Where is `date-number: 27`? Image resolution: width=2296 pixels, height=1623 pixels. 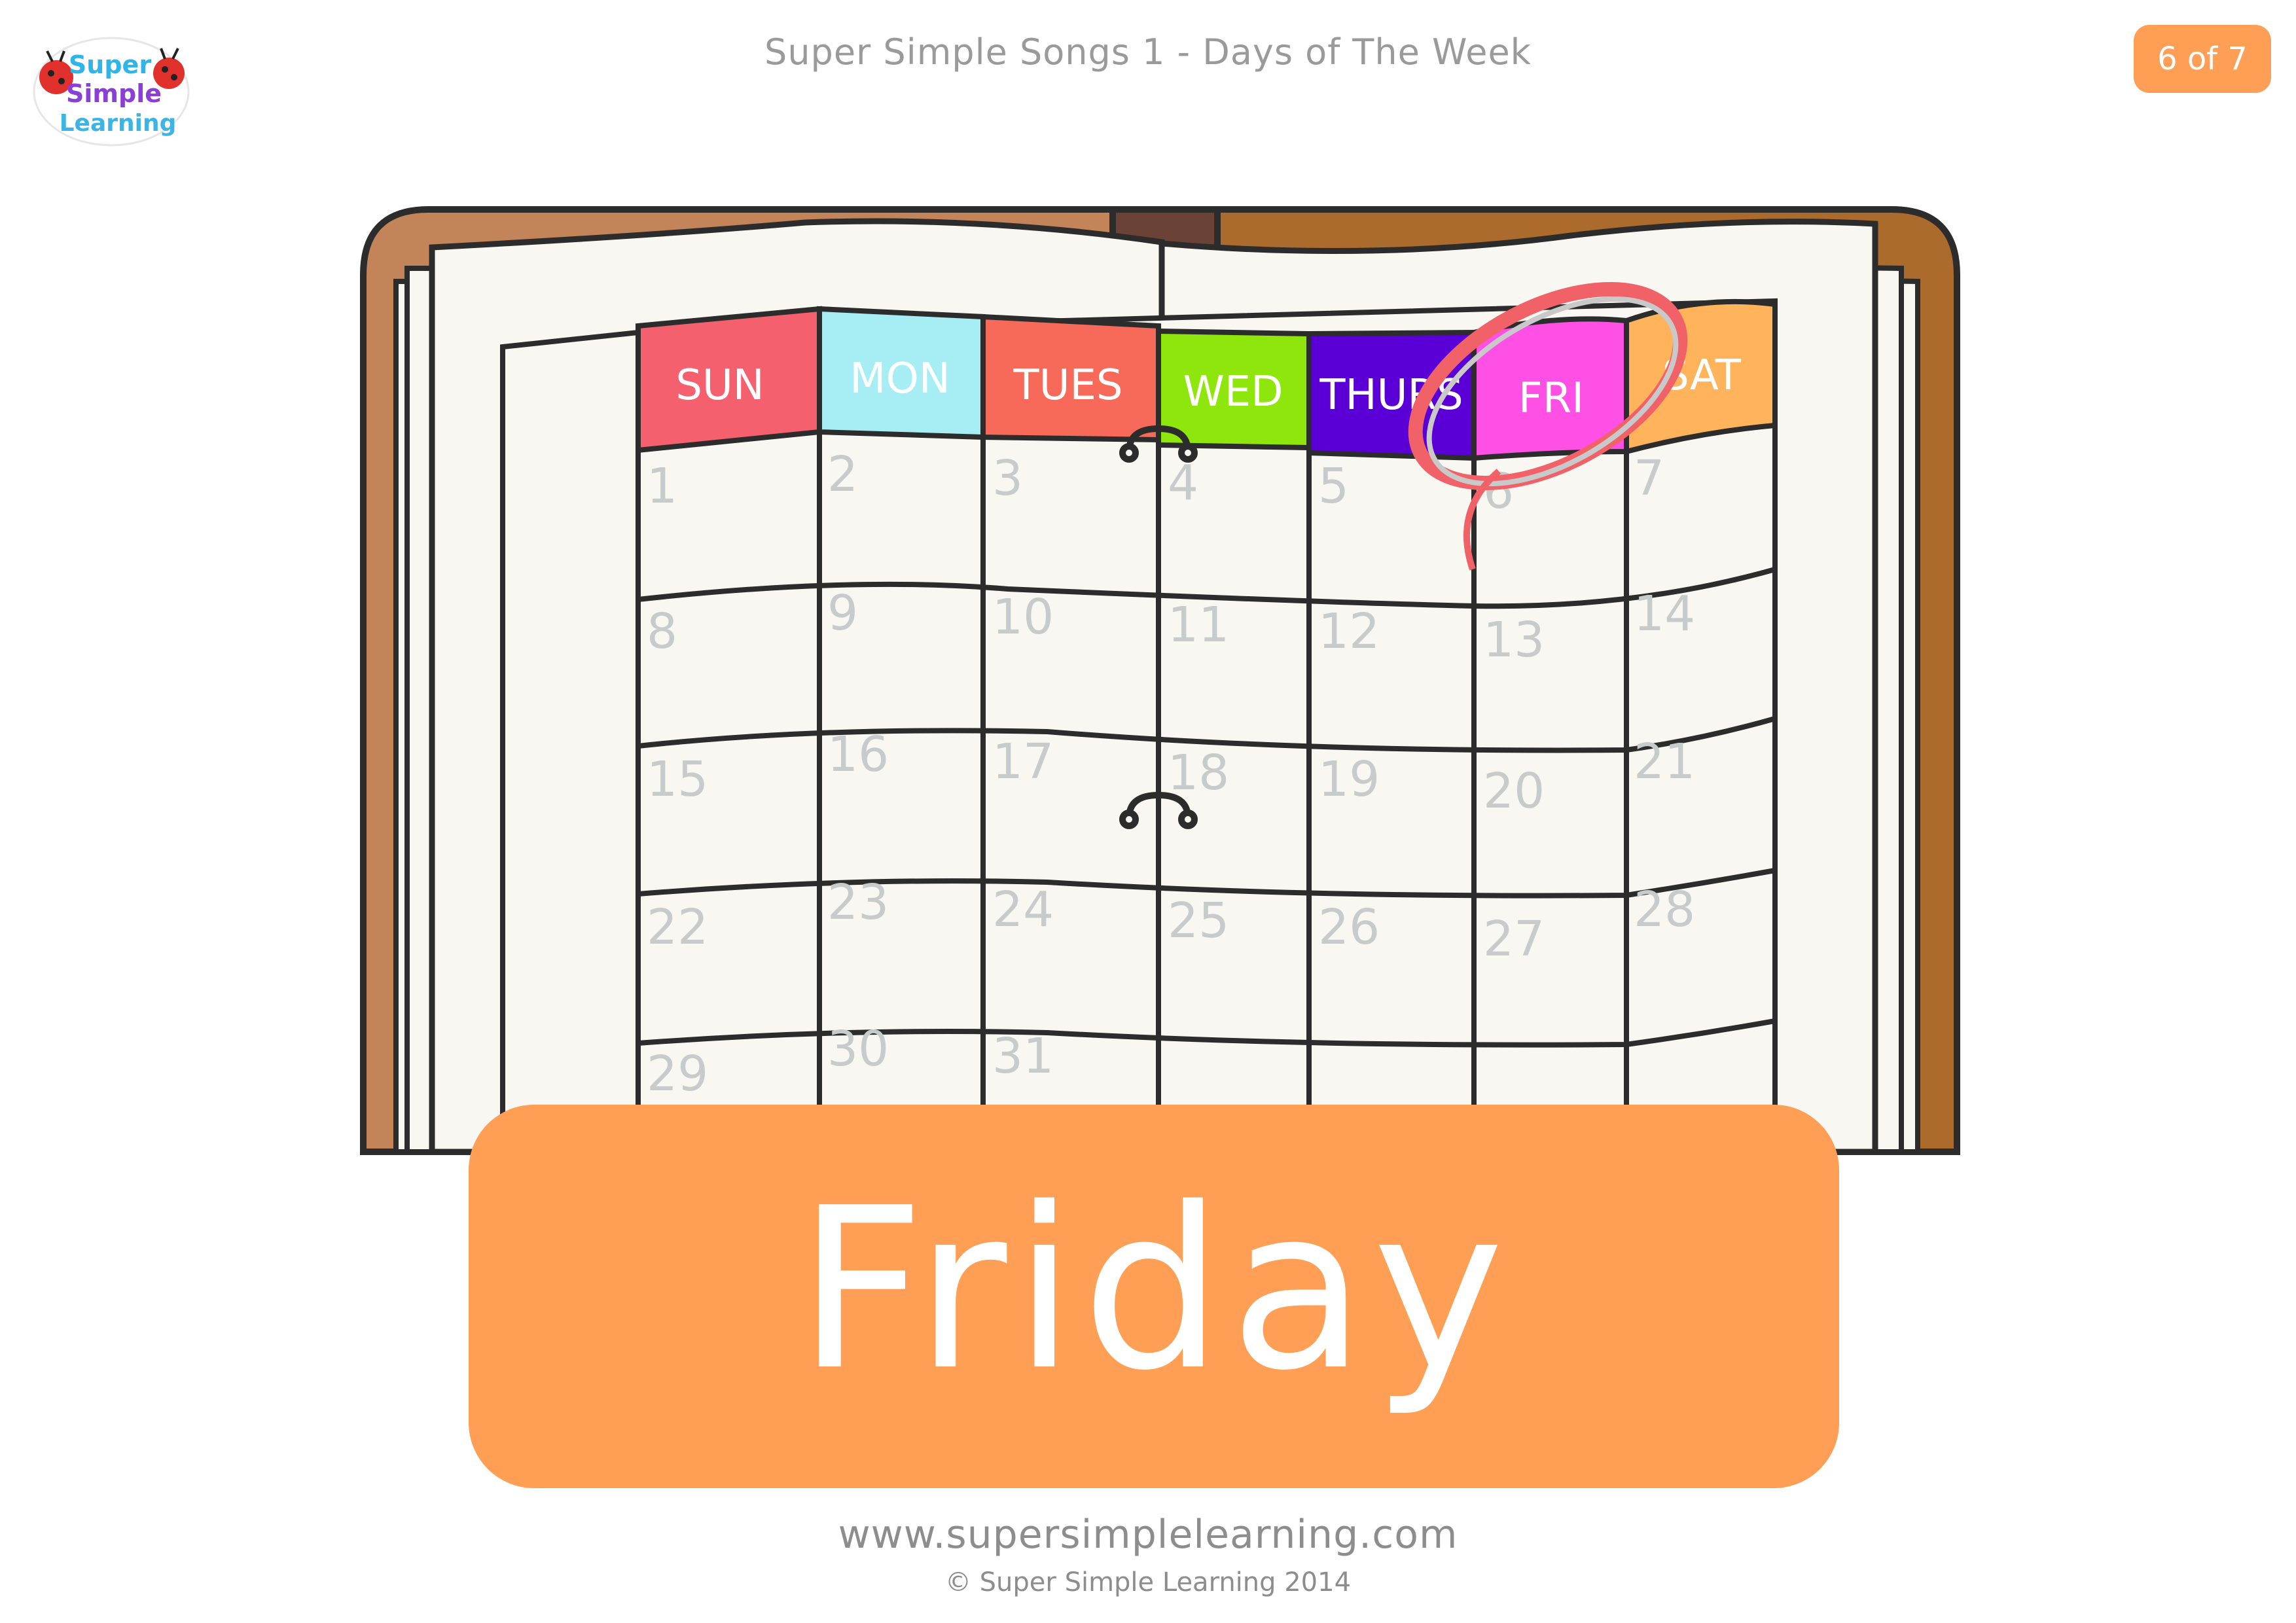 date-number: 27 is located at coordinates (1514, 939).